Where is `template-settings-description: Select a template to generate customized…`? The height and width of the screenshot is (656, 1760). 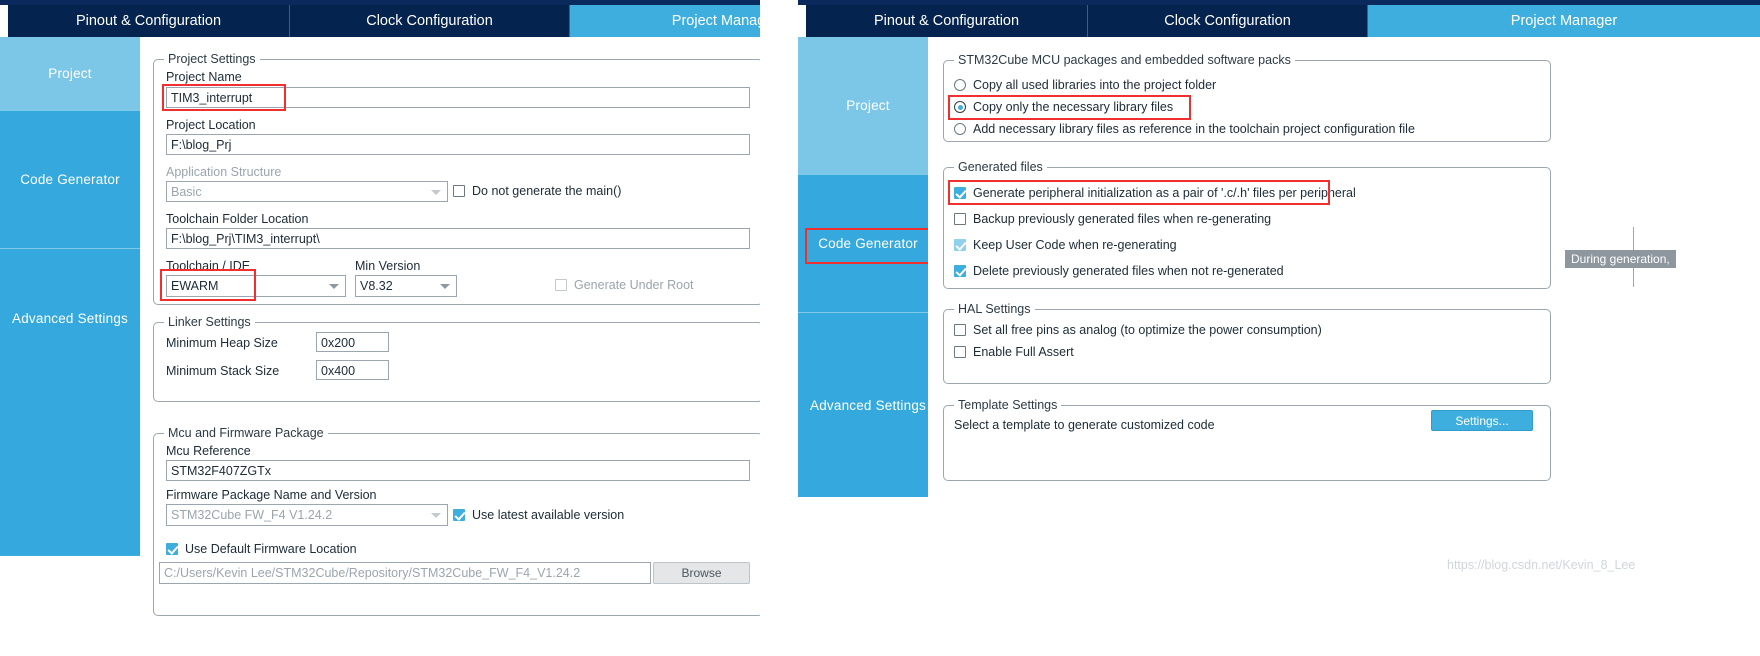 template-settings-description: Select a template to generate customized… is located at coordinates (1084, 425).